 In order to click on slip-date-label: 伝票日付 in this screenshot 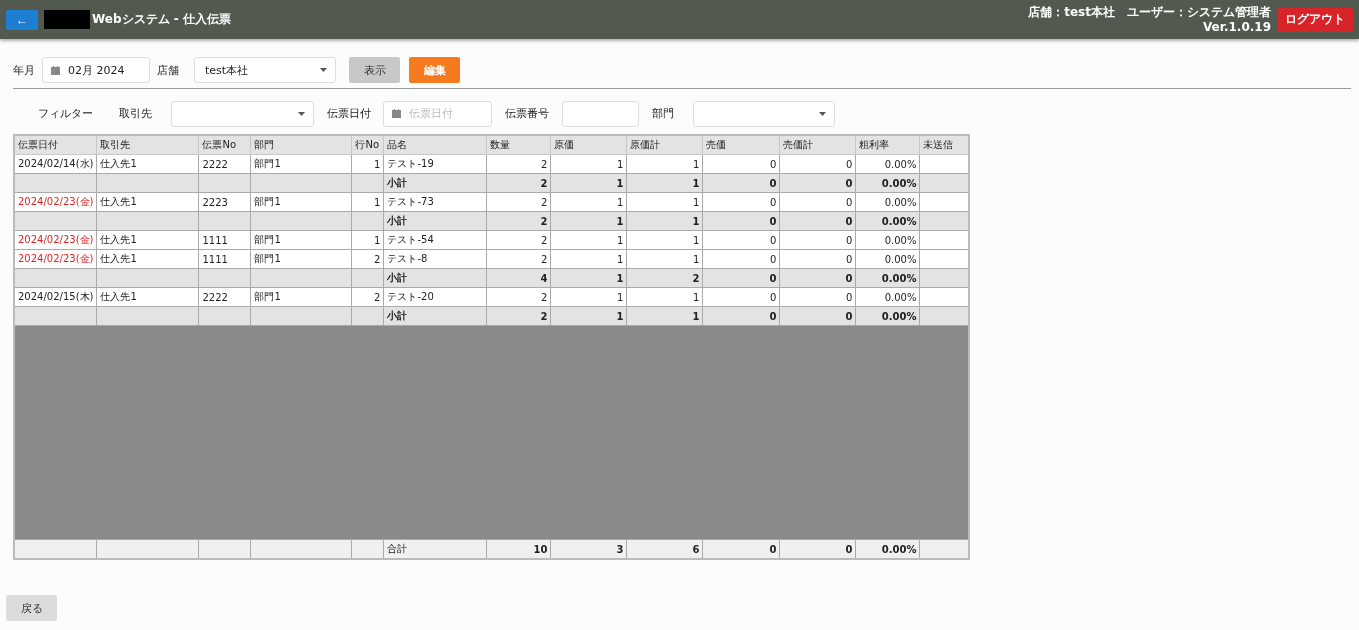, I will do `click(349, 113)`.